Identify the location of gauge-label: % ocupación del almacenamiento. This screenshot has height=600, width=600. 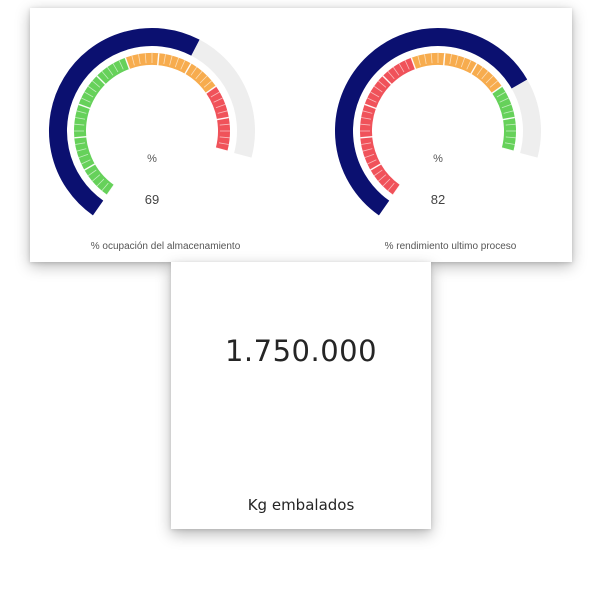
(165, 246).